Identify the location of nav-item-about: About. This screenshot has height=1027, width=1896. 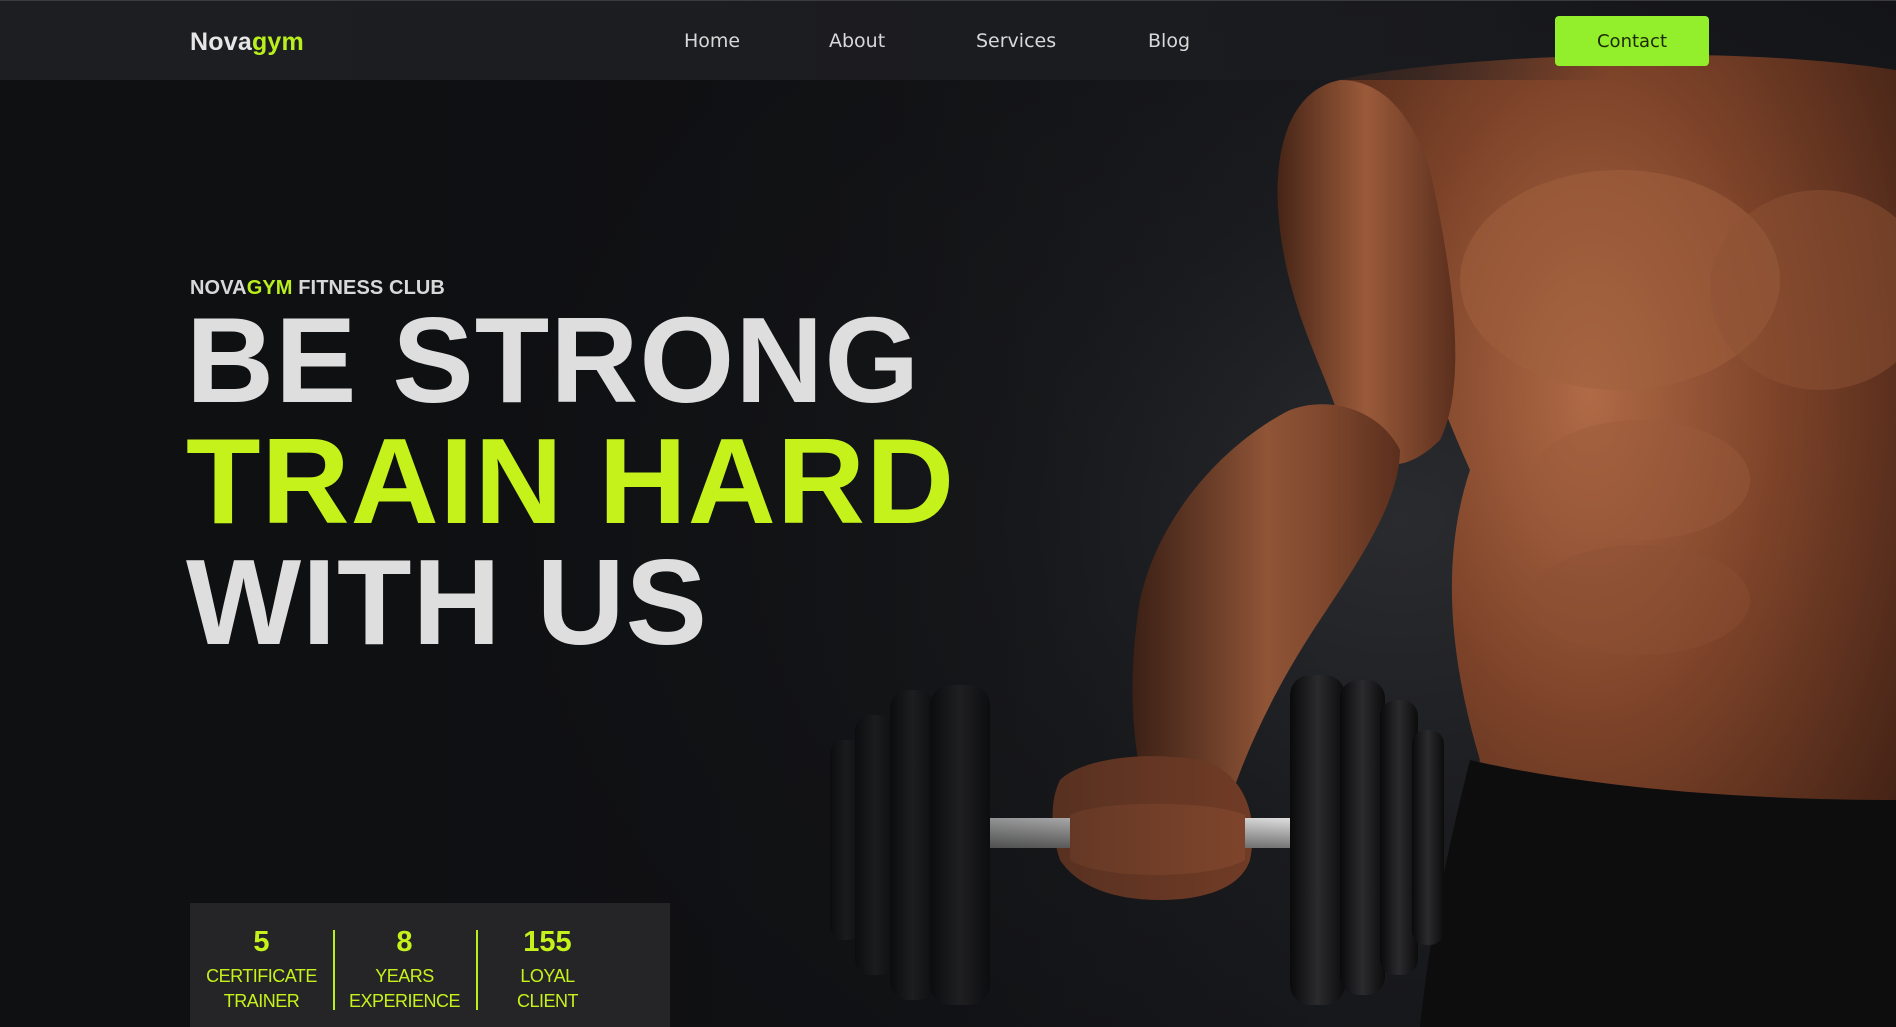
(857, 41).